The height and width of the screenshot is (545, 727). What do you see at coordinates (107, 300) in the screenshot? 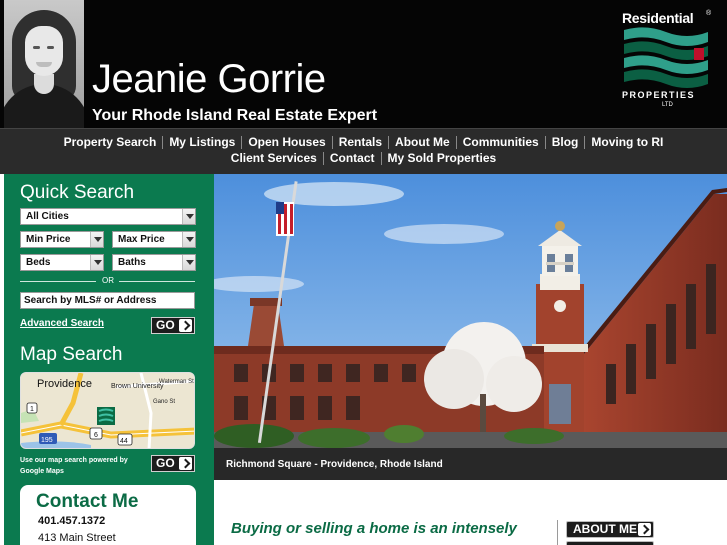
I see `mls-search-input: Search by MLS# or Address` at bounding box center [107, 300].